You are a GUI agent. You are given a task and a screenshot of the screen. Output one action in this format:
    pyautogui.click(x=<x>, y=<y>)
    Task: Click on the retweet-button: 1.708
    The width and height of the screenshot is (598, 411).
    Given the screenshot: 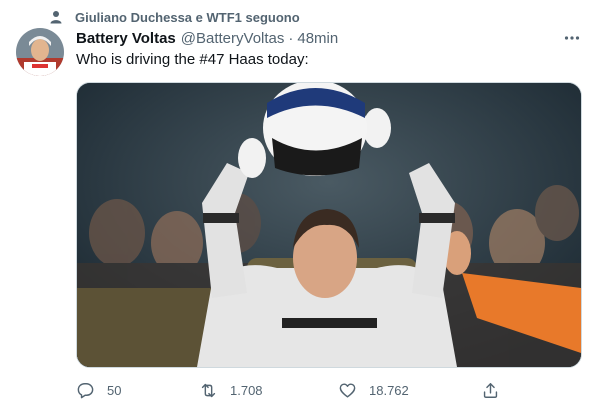 What is the action you would take?
    pyautogui.click(x=231, y=390)
    